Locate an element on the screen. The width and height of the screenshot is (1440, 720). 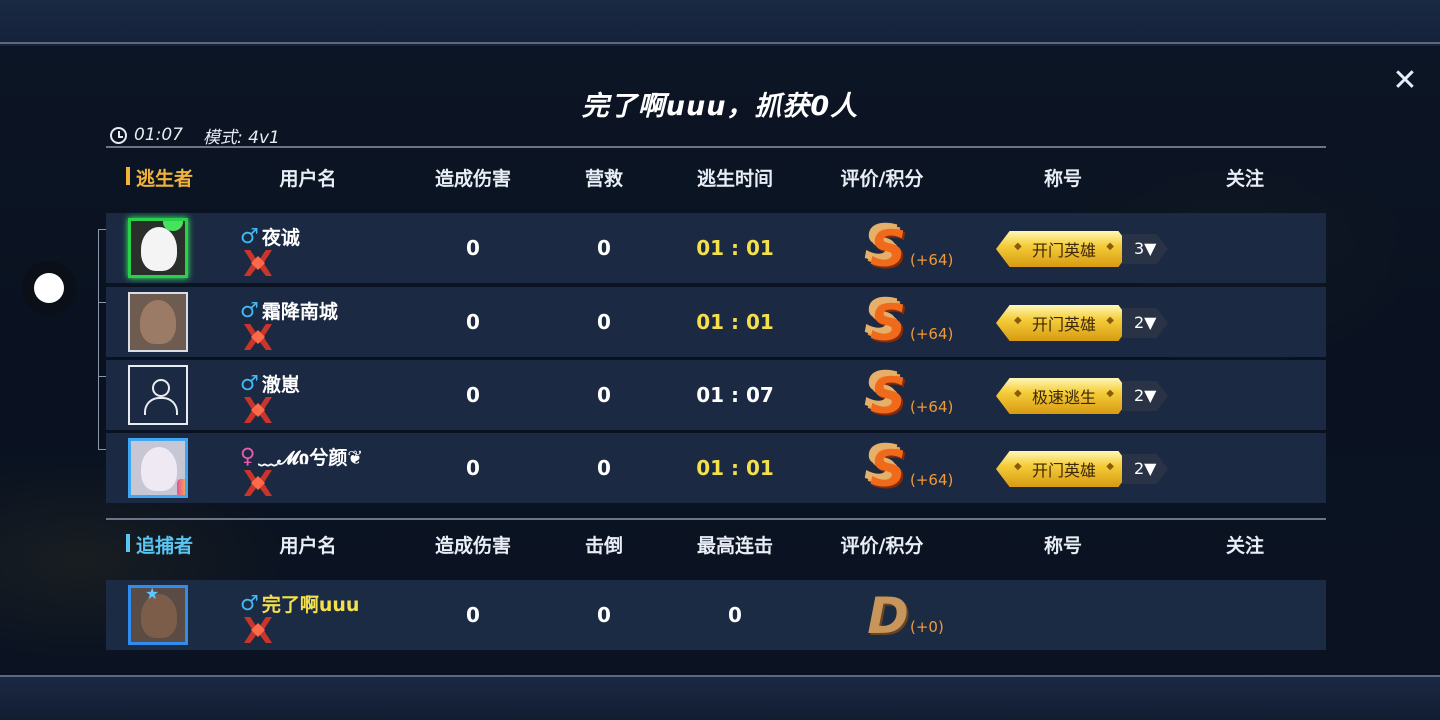
grade-d-icon: D is located at coordinates (888, 616).